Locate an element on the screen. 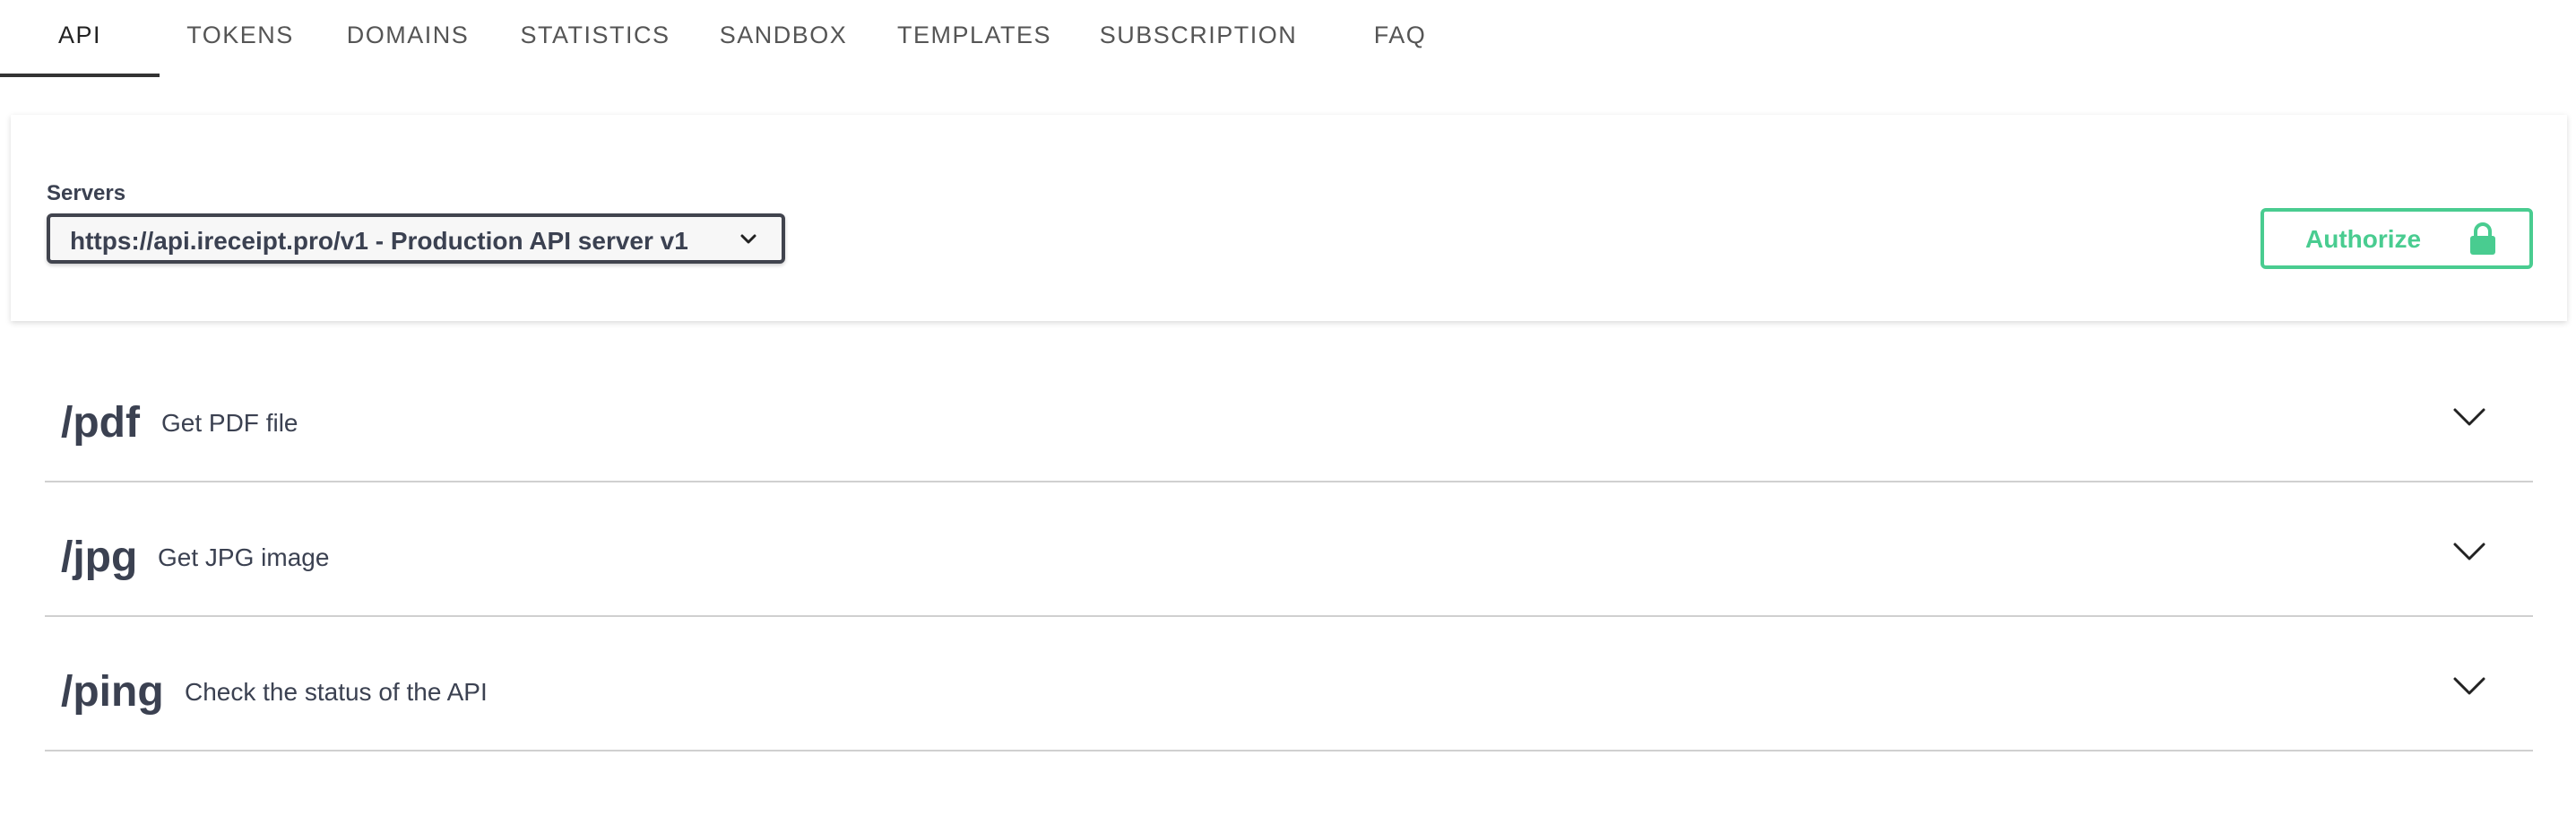 This screenshot has height=834, width=2576. lock-icon is located at coordinates (2482, 238).